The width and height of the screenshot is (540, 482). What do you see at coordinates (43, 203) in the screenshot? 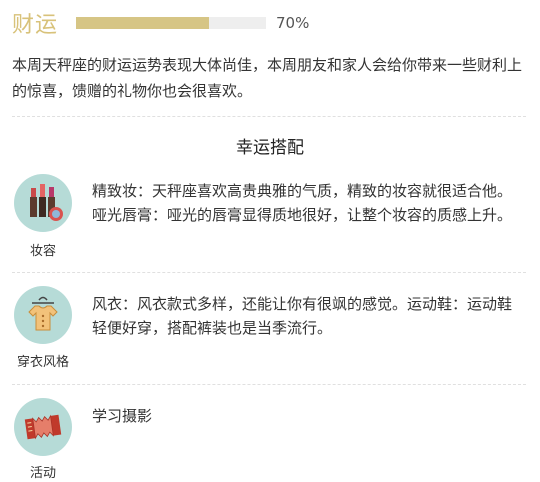
I see `makeup-icon` at bounding box center [43, 203].